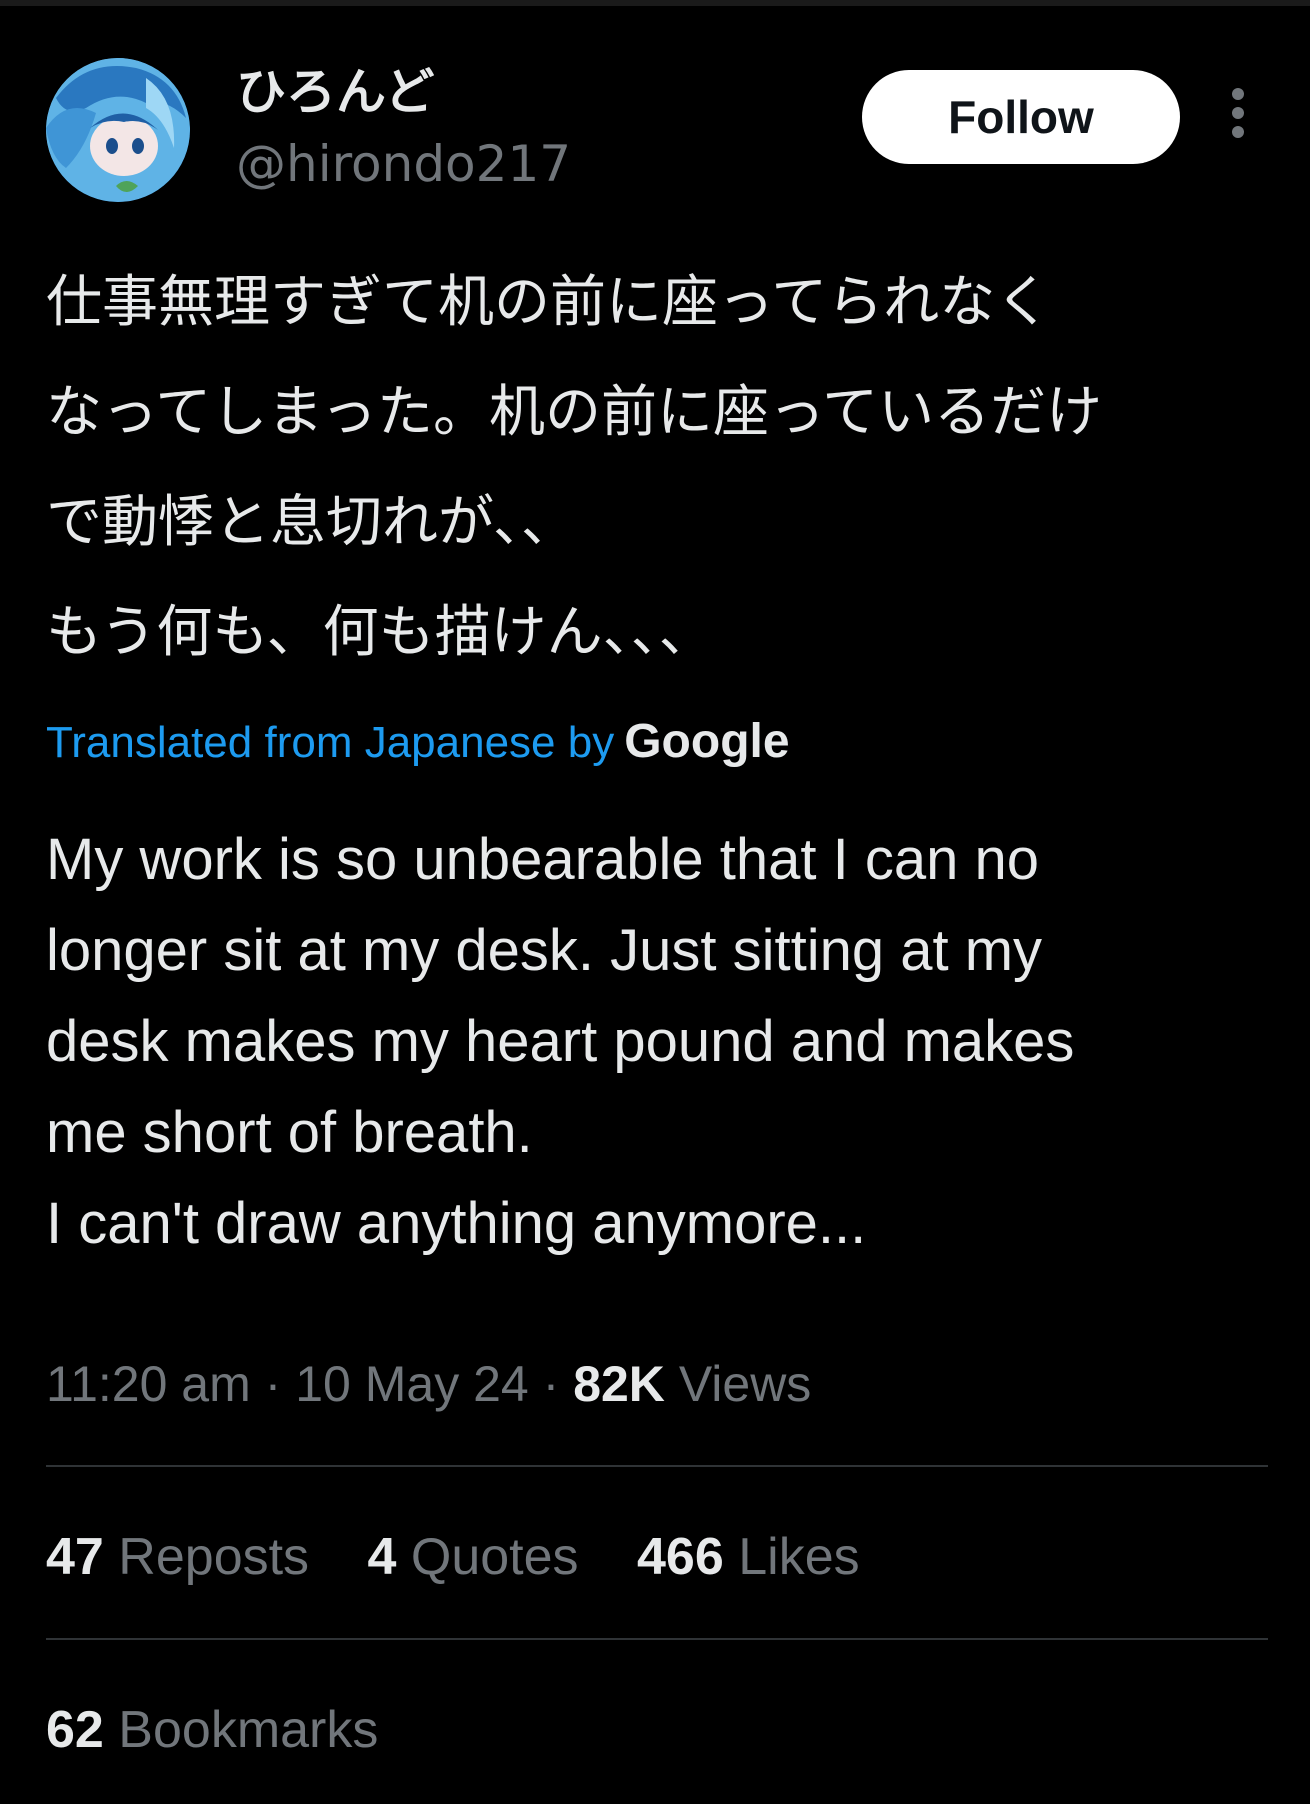 This screenshot has width=1310, height=1804. What do you see at coordinates (619, 1384) in the screenshot?
I see `views-count: 82K` at bounding box center [619, 1384].